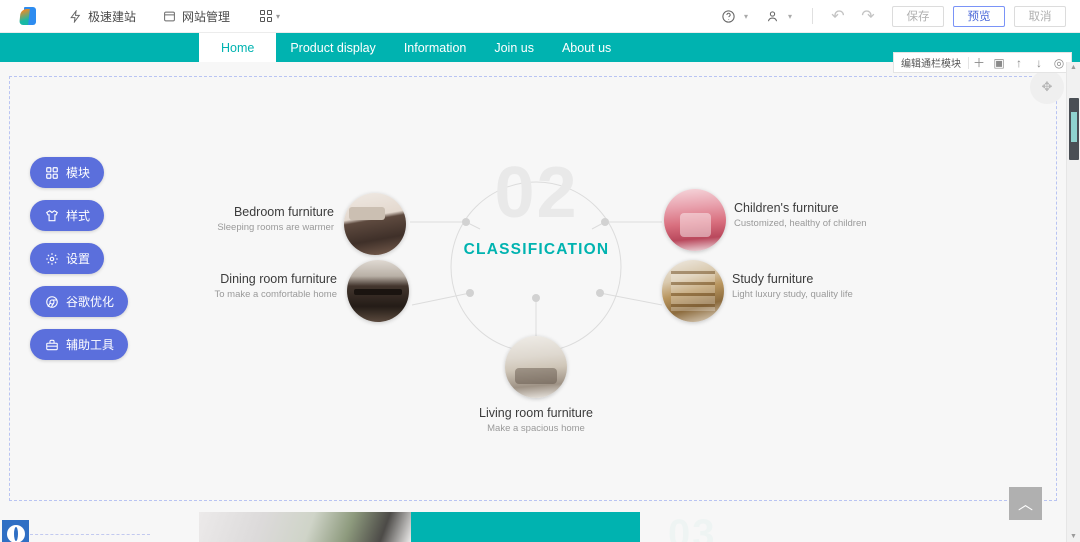  What do you see at coordinates (51, 301) in the screenshot?
I see `chrome-seo-icon` at bounding box center [51, 301].